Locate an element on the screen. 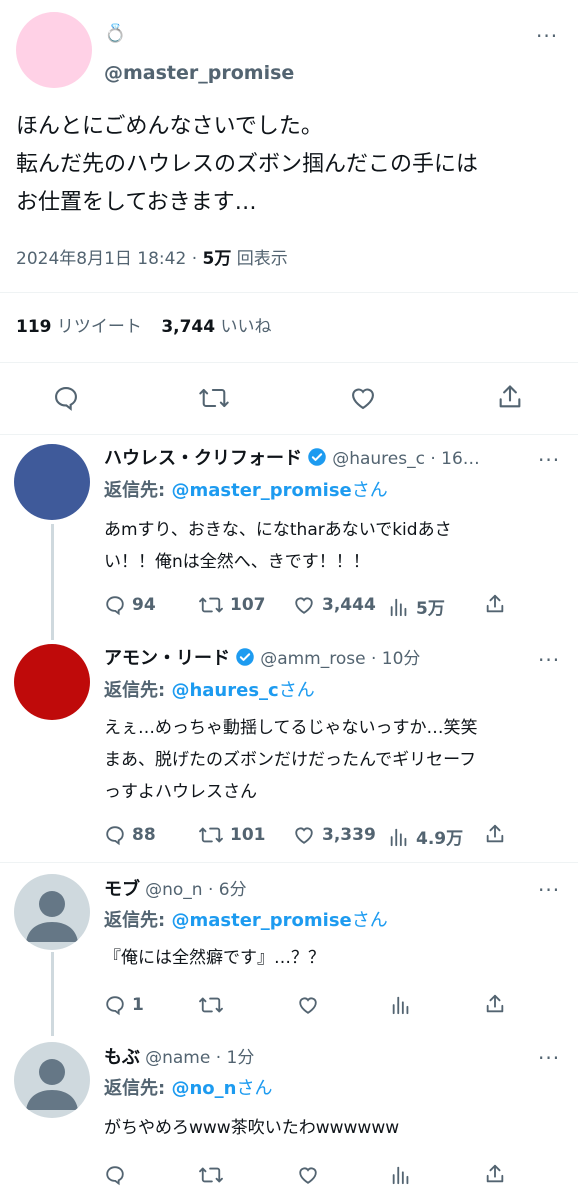 The width and height of the screenshot is (578, 1200). retweets-label: リツイート is located at coordinates (99, 327).